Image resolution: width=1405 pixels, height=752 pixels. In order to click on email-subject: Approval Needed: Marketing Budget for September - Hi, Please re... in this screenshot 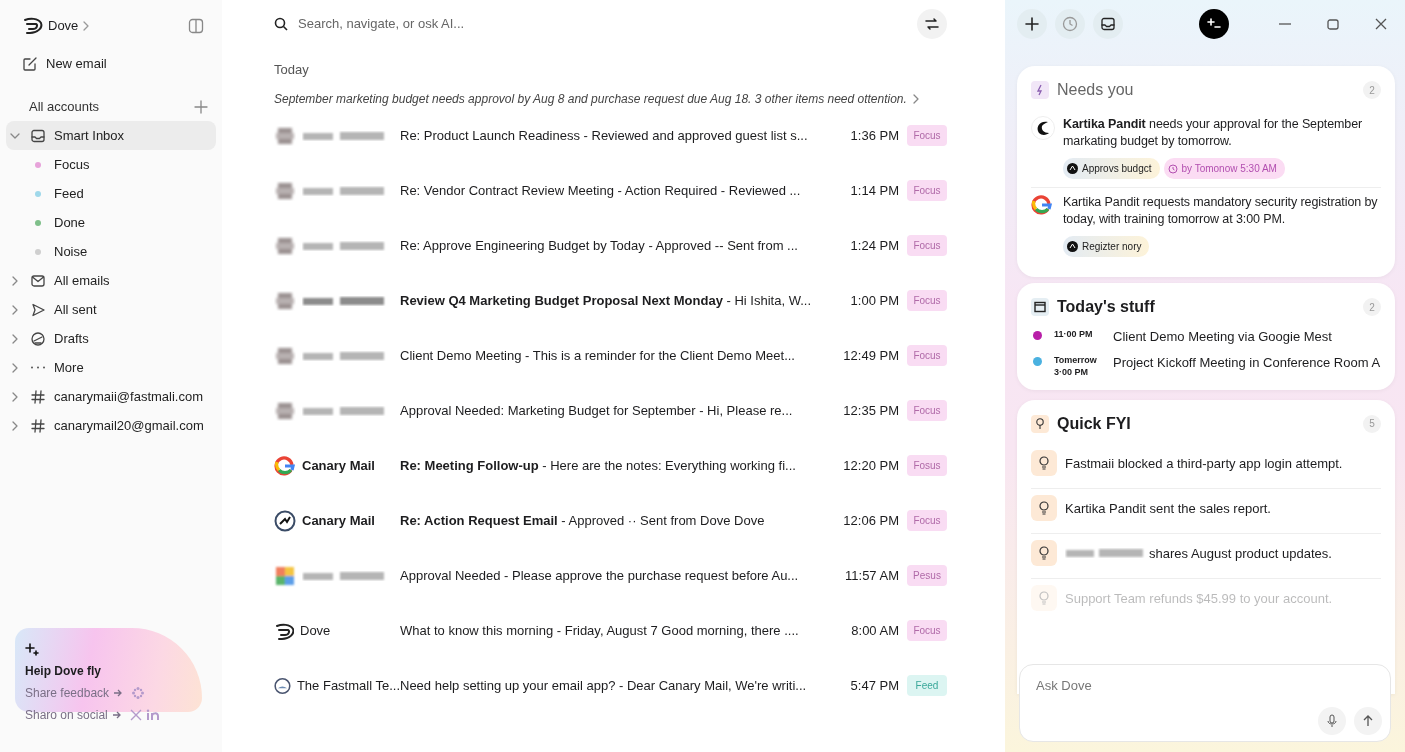, I will do `click(614, 410)`.